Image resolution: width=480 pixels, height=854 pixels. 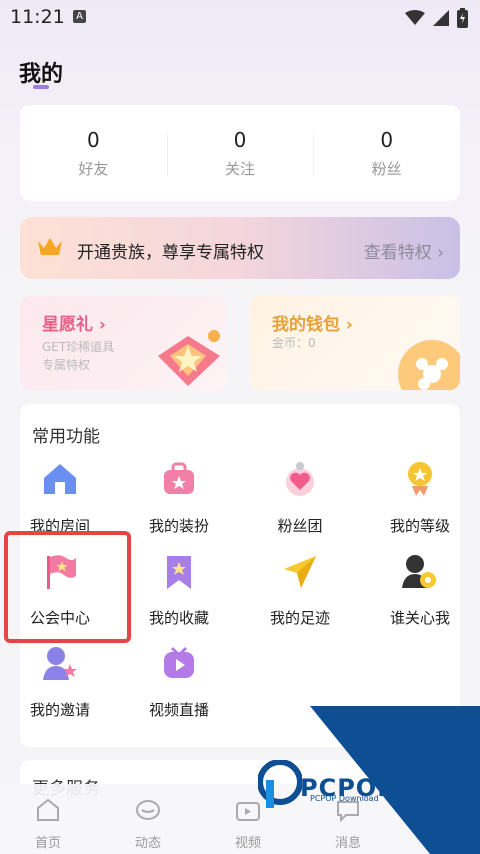 What do you see at coordinates (397, 253) in the screenshot?
I see `view-privileges-label: 查看特权` at bounding box center [397, 253].